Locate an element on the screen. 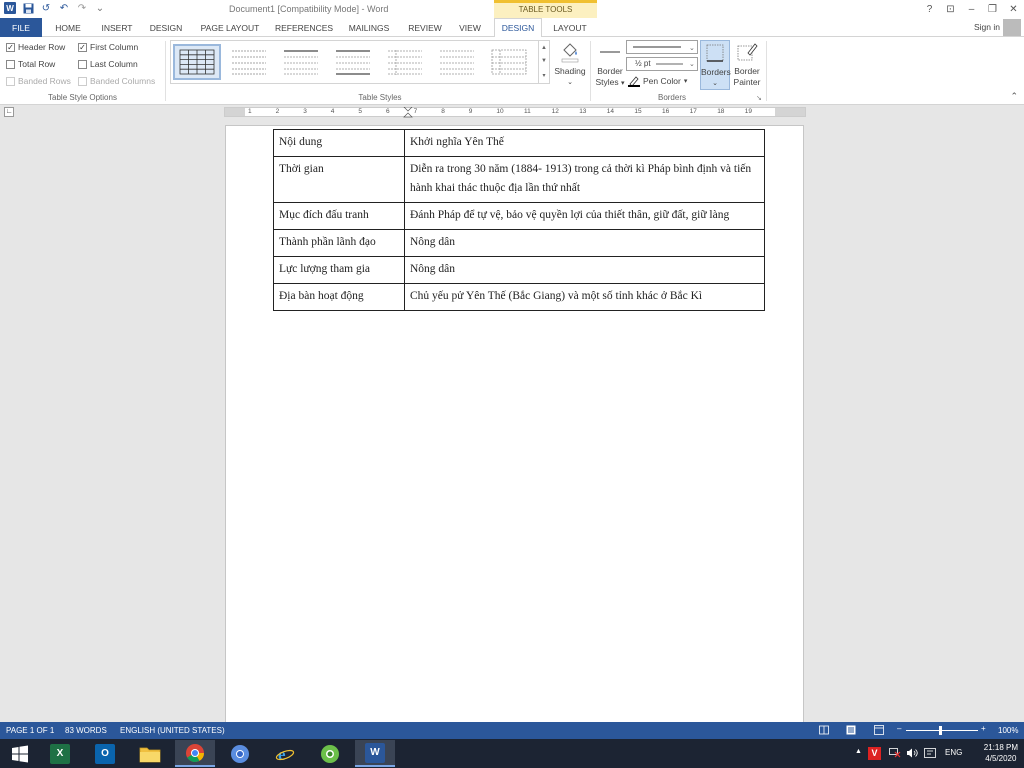  file-explorer-taskbar-button is located at coordinates (150, 753).